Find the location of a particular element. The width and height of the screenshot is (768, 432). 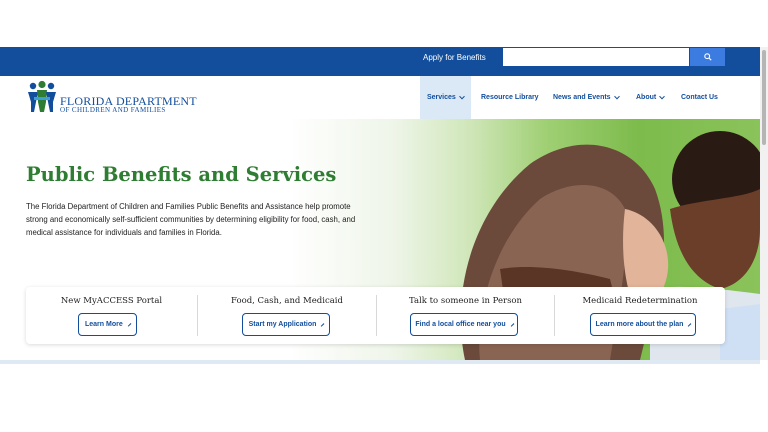

start-application-button: Start my Application is located at coordinates (286, 324).